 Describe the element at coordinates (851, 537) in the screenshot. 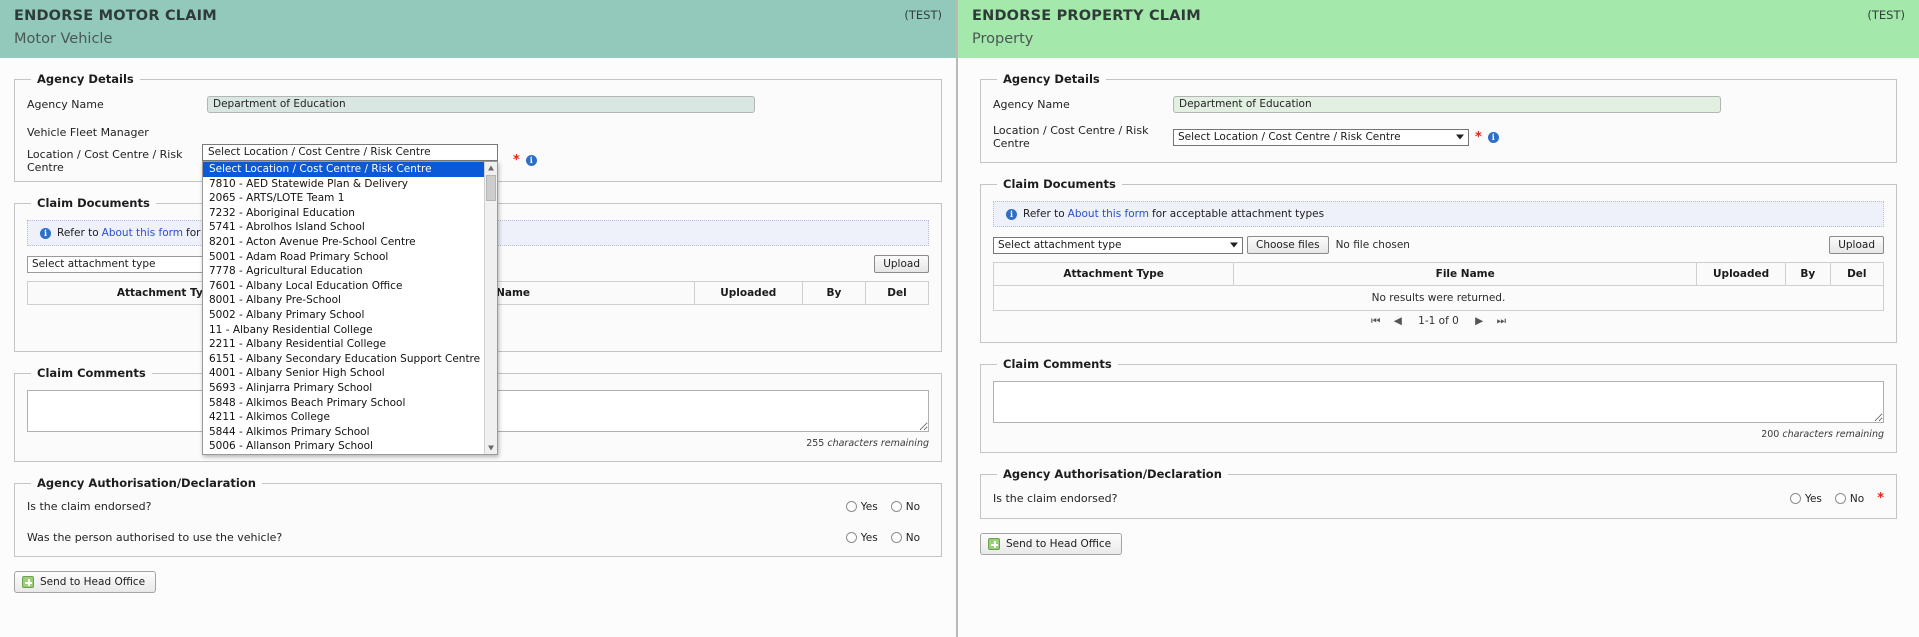

I see `motor-authorised-yes-radio` at that location.